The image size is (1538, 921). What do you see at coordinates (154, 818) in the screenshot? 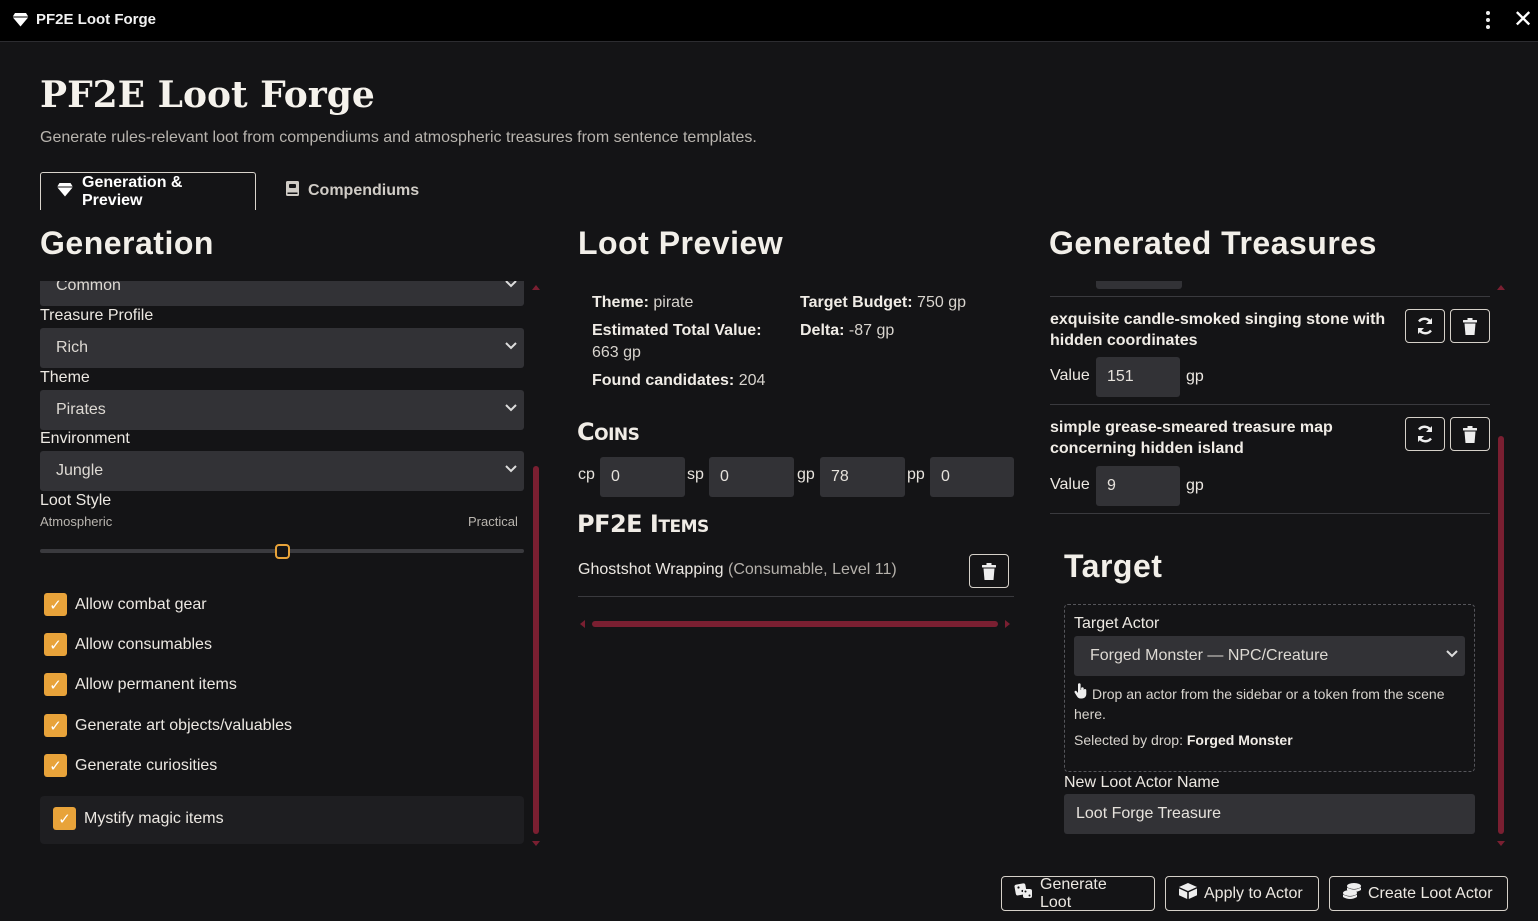
I see `checkbox-label: Mystify magic items` at bounding box center [154, 818].